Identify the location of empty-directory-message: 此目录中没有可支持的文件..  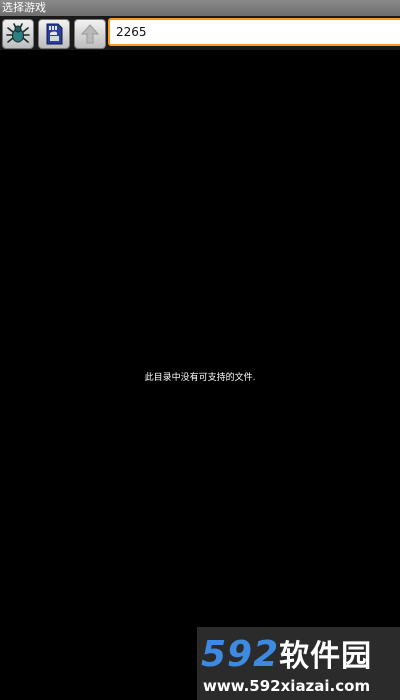
(200, 378).